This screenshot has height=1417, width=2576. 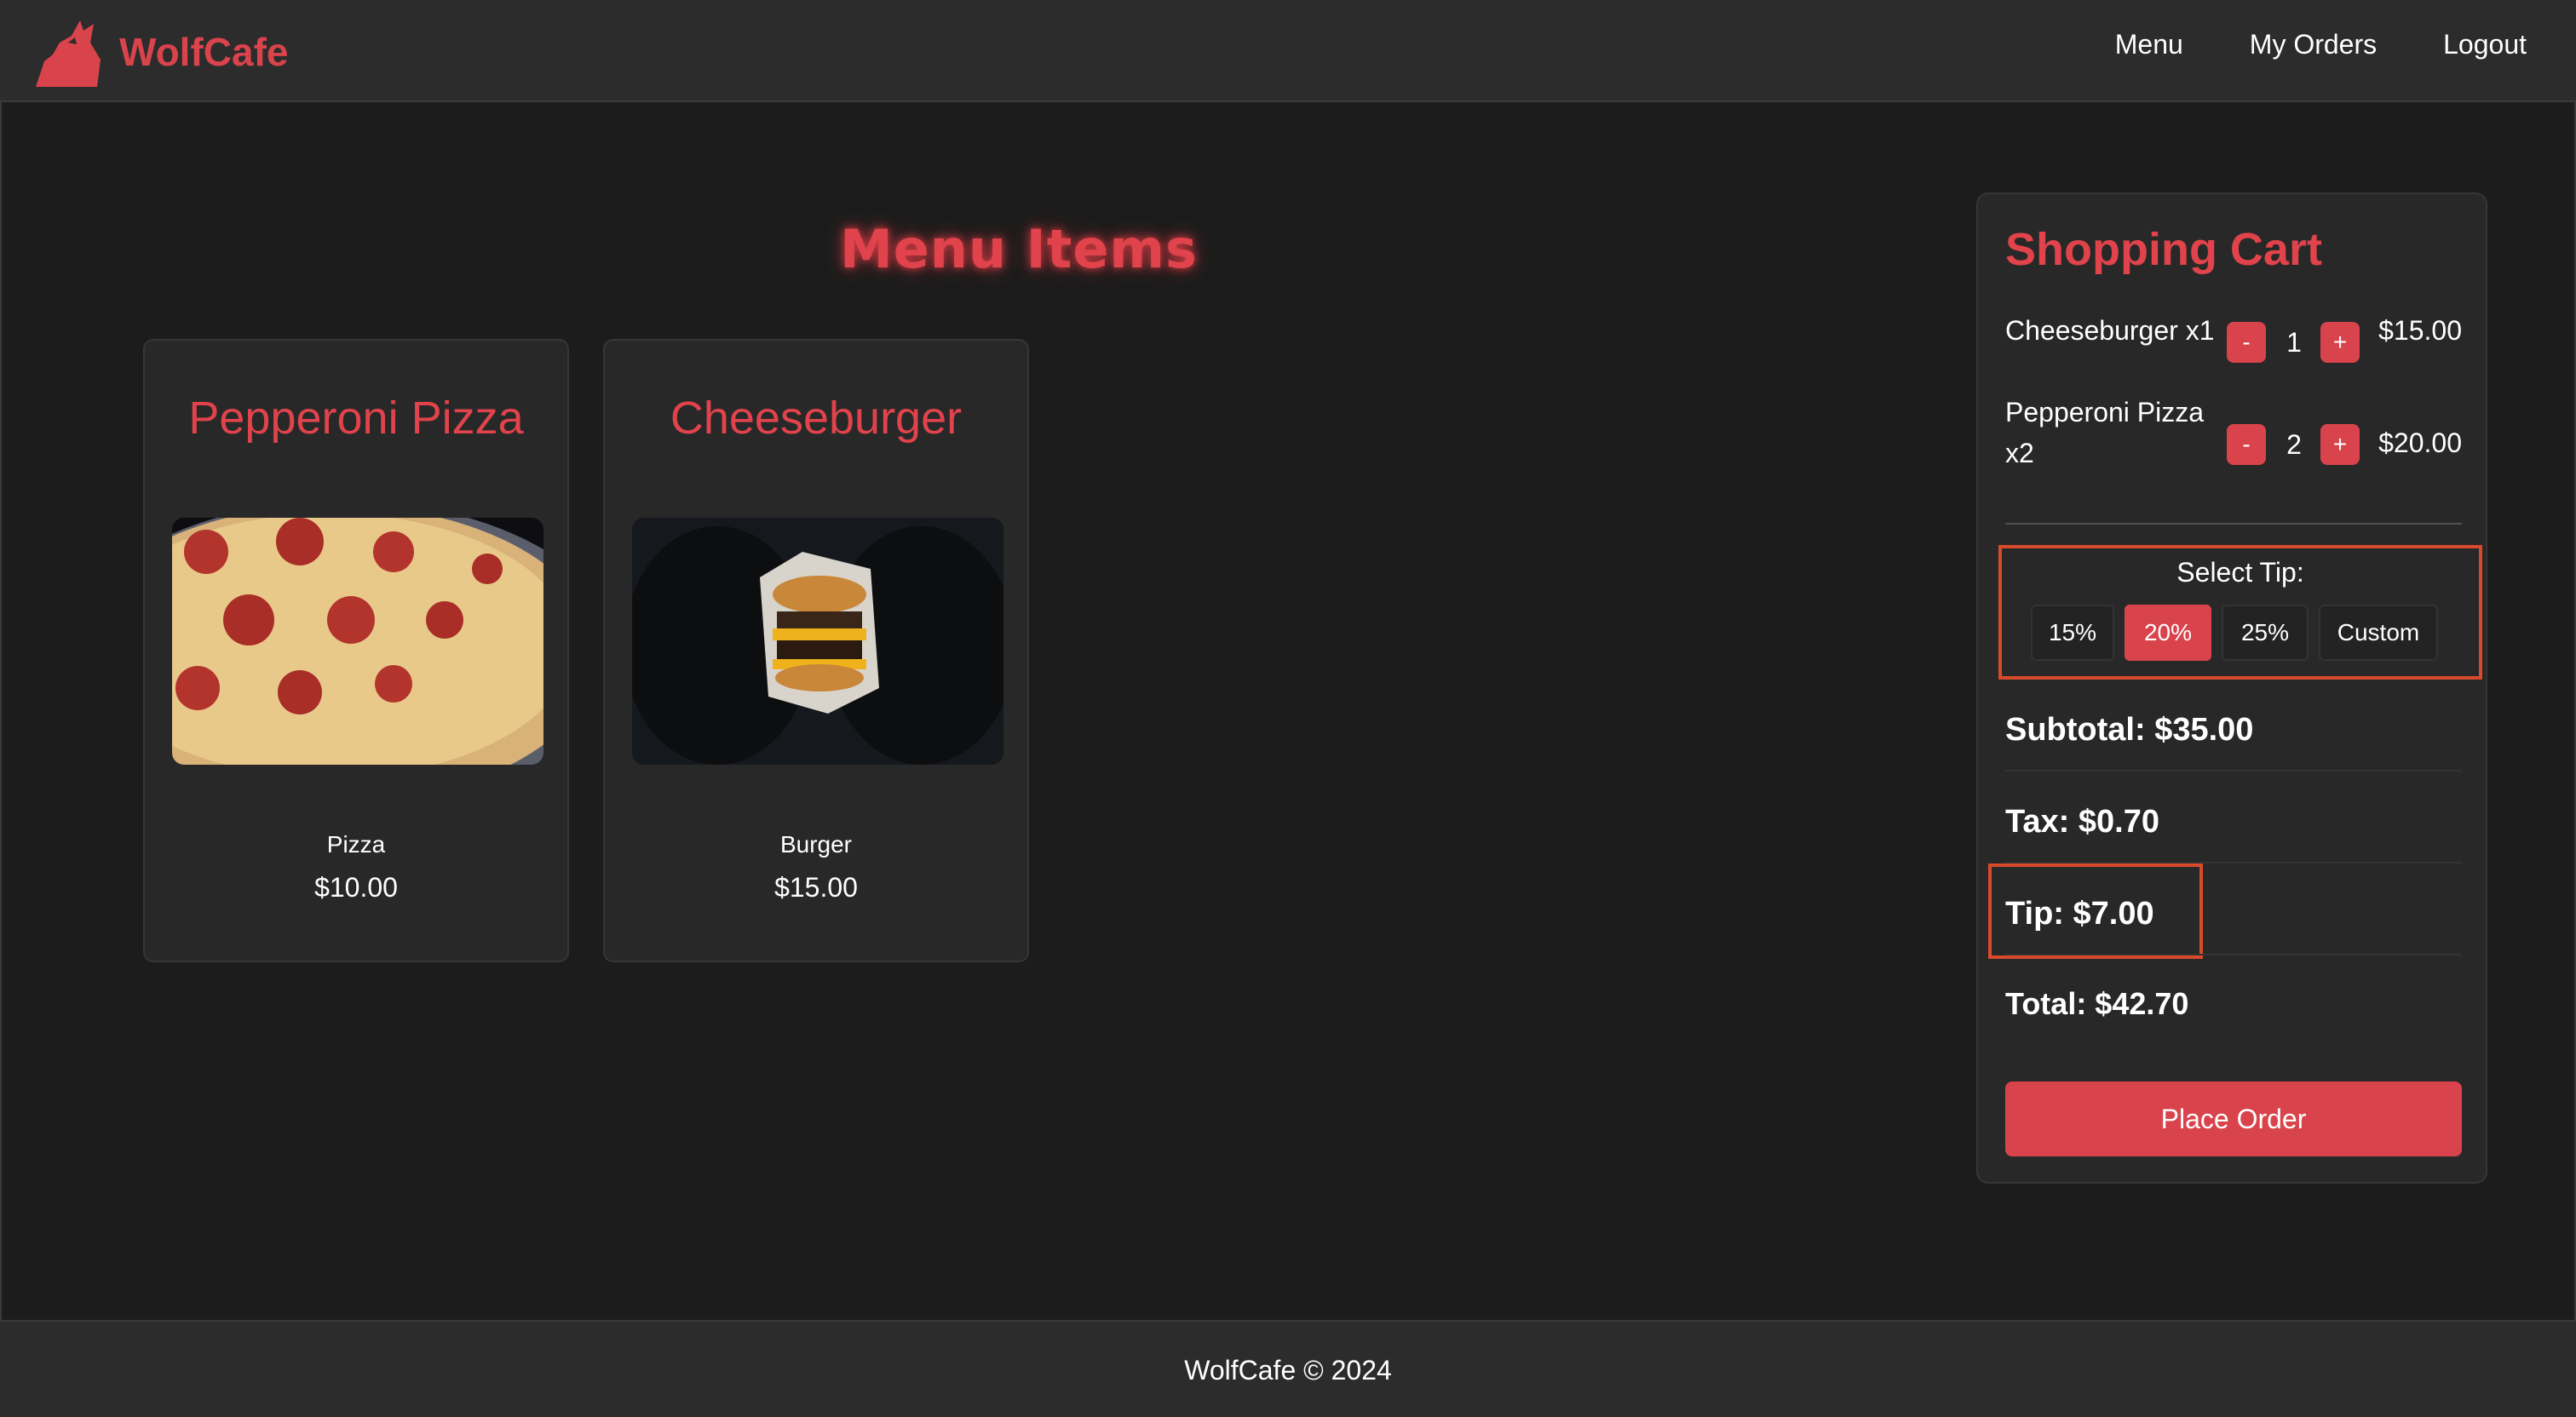 What do you see at coordinates (2266, 633) in the screenshot?
I see `tip-25-button: 25%` at bounding box center [2266, 633].